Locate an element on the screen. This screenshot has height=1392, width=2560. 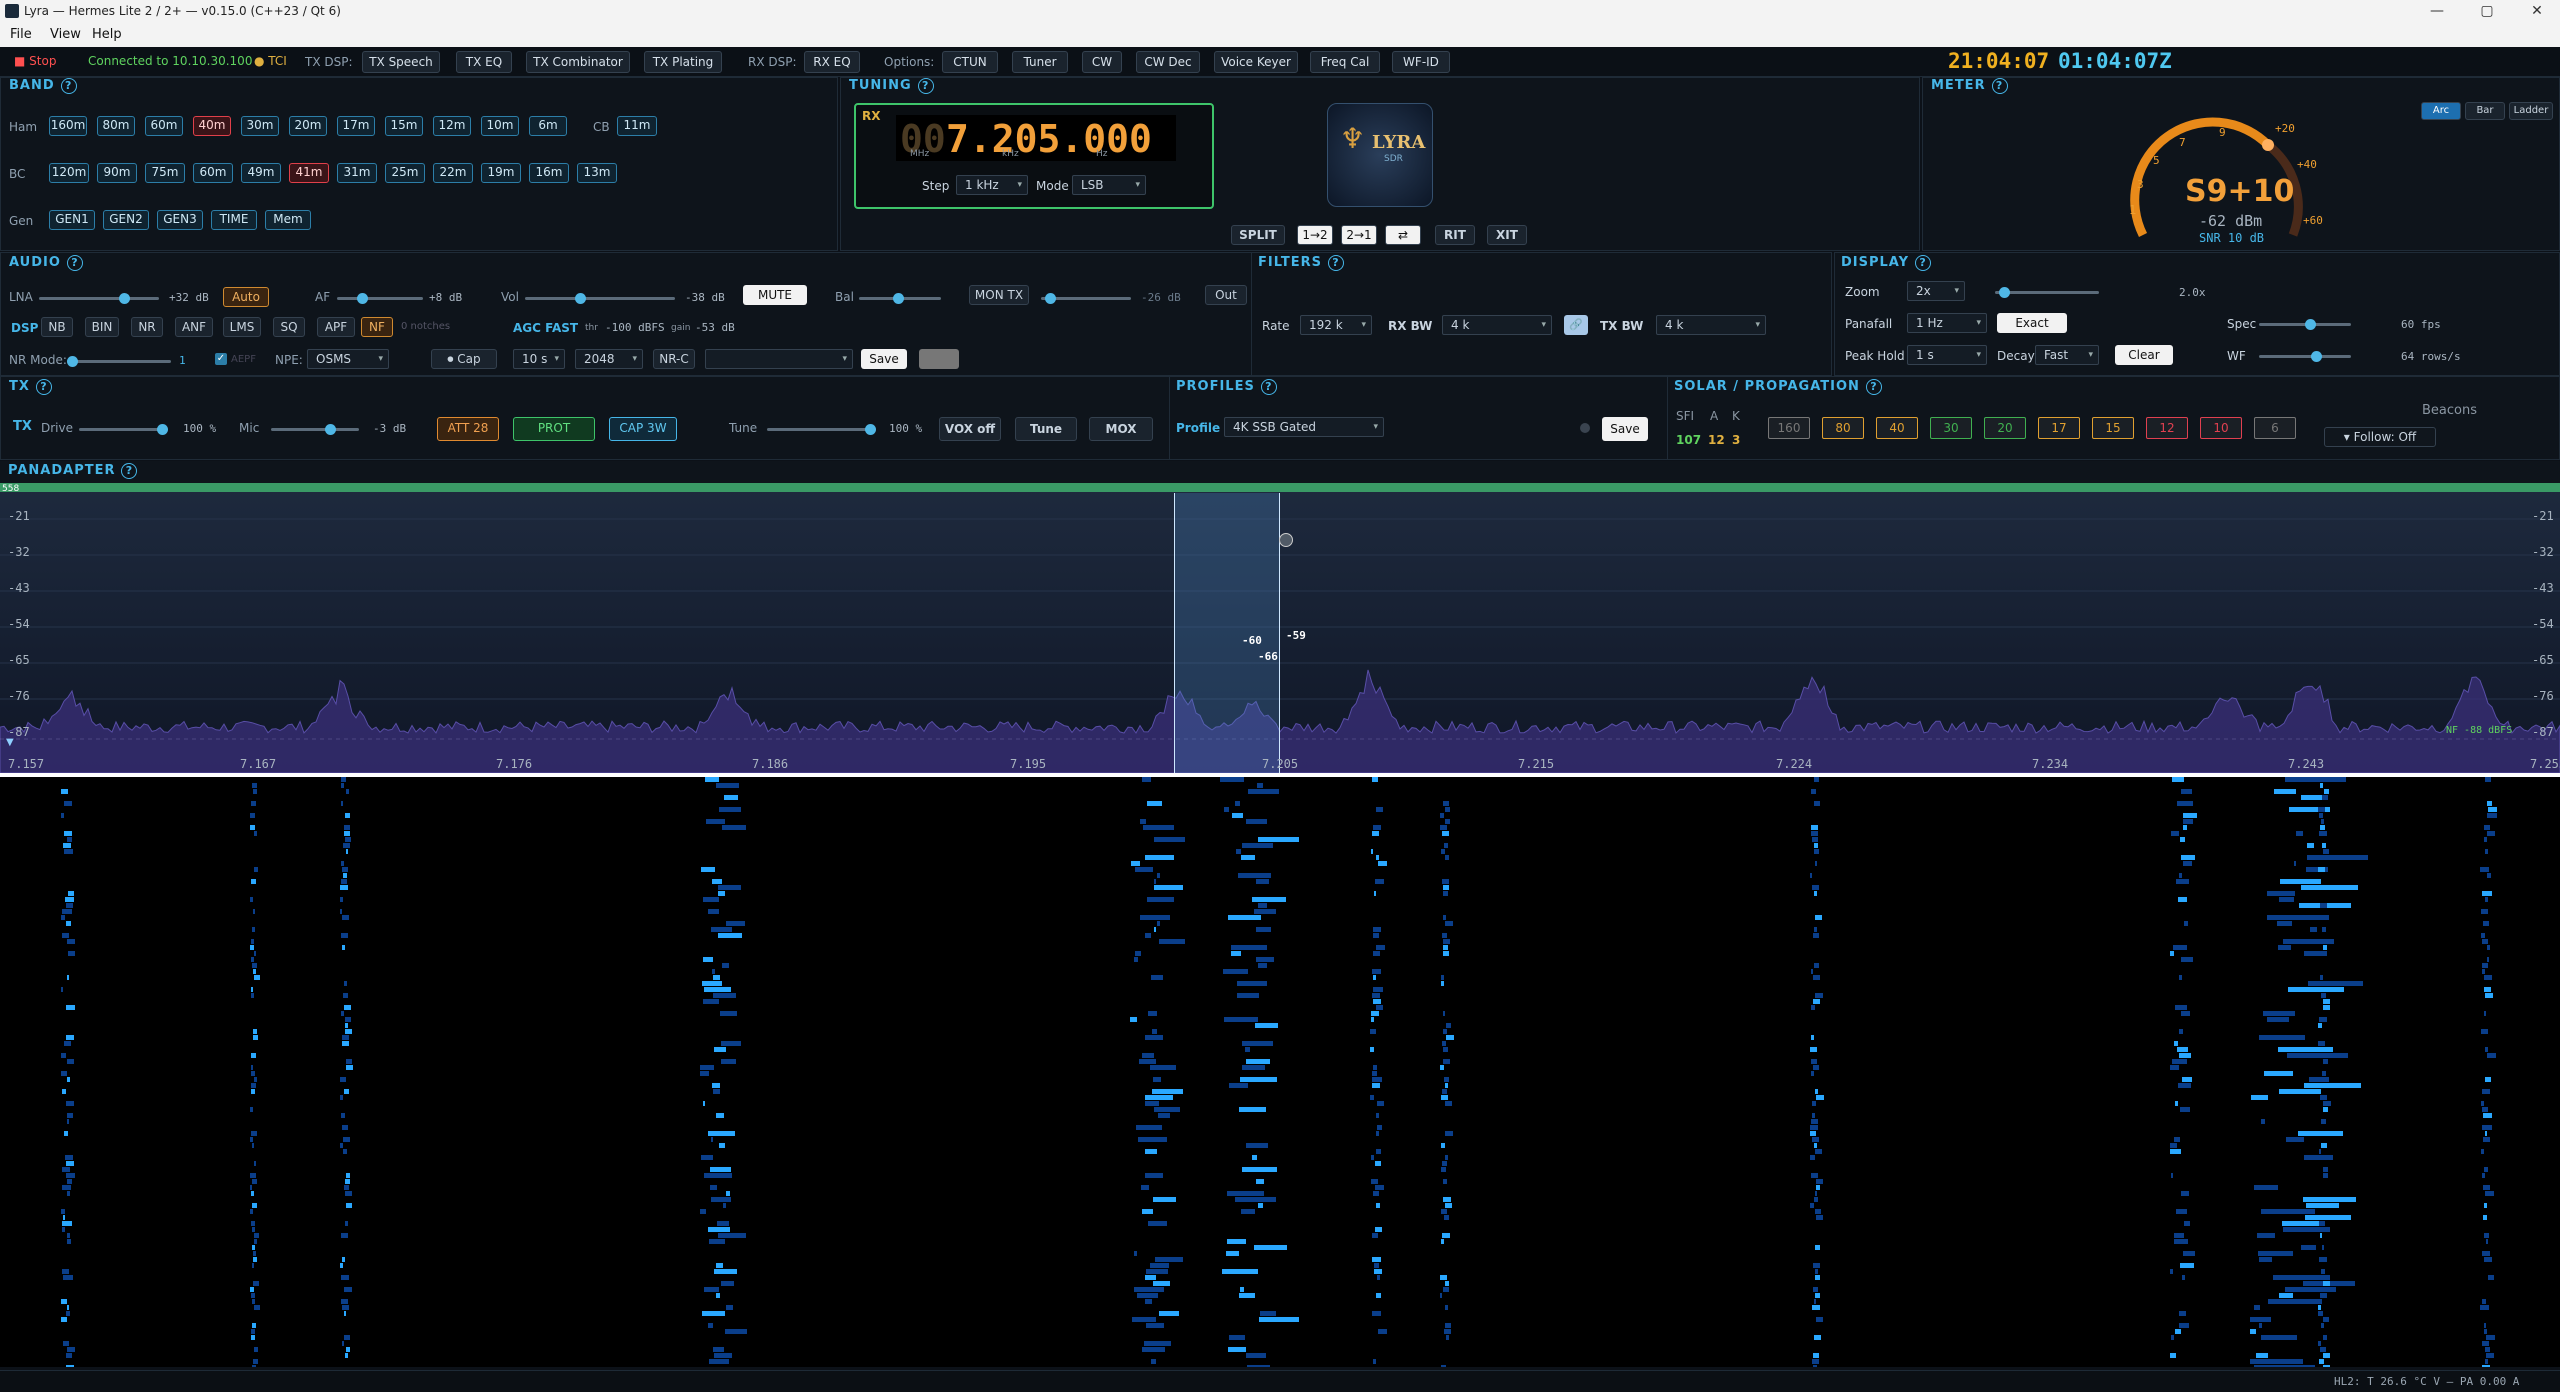
bc-button-49m: 49m is located at coordinates (261, 173).